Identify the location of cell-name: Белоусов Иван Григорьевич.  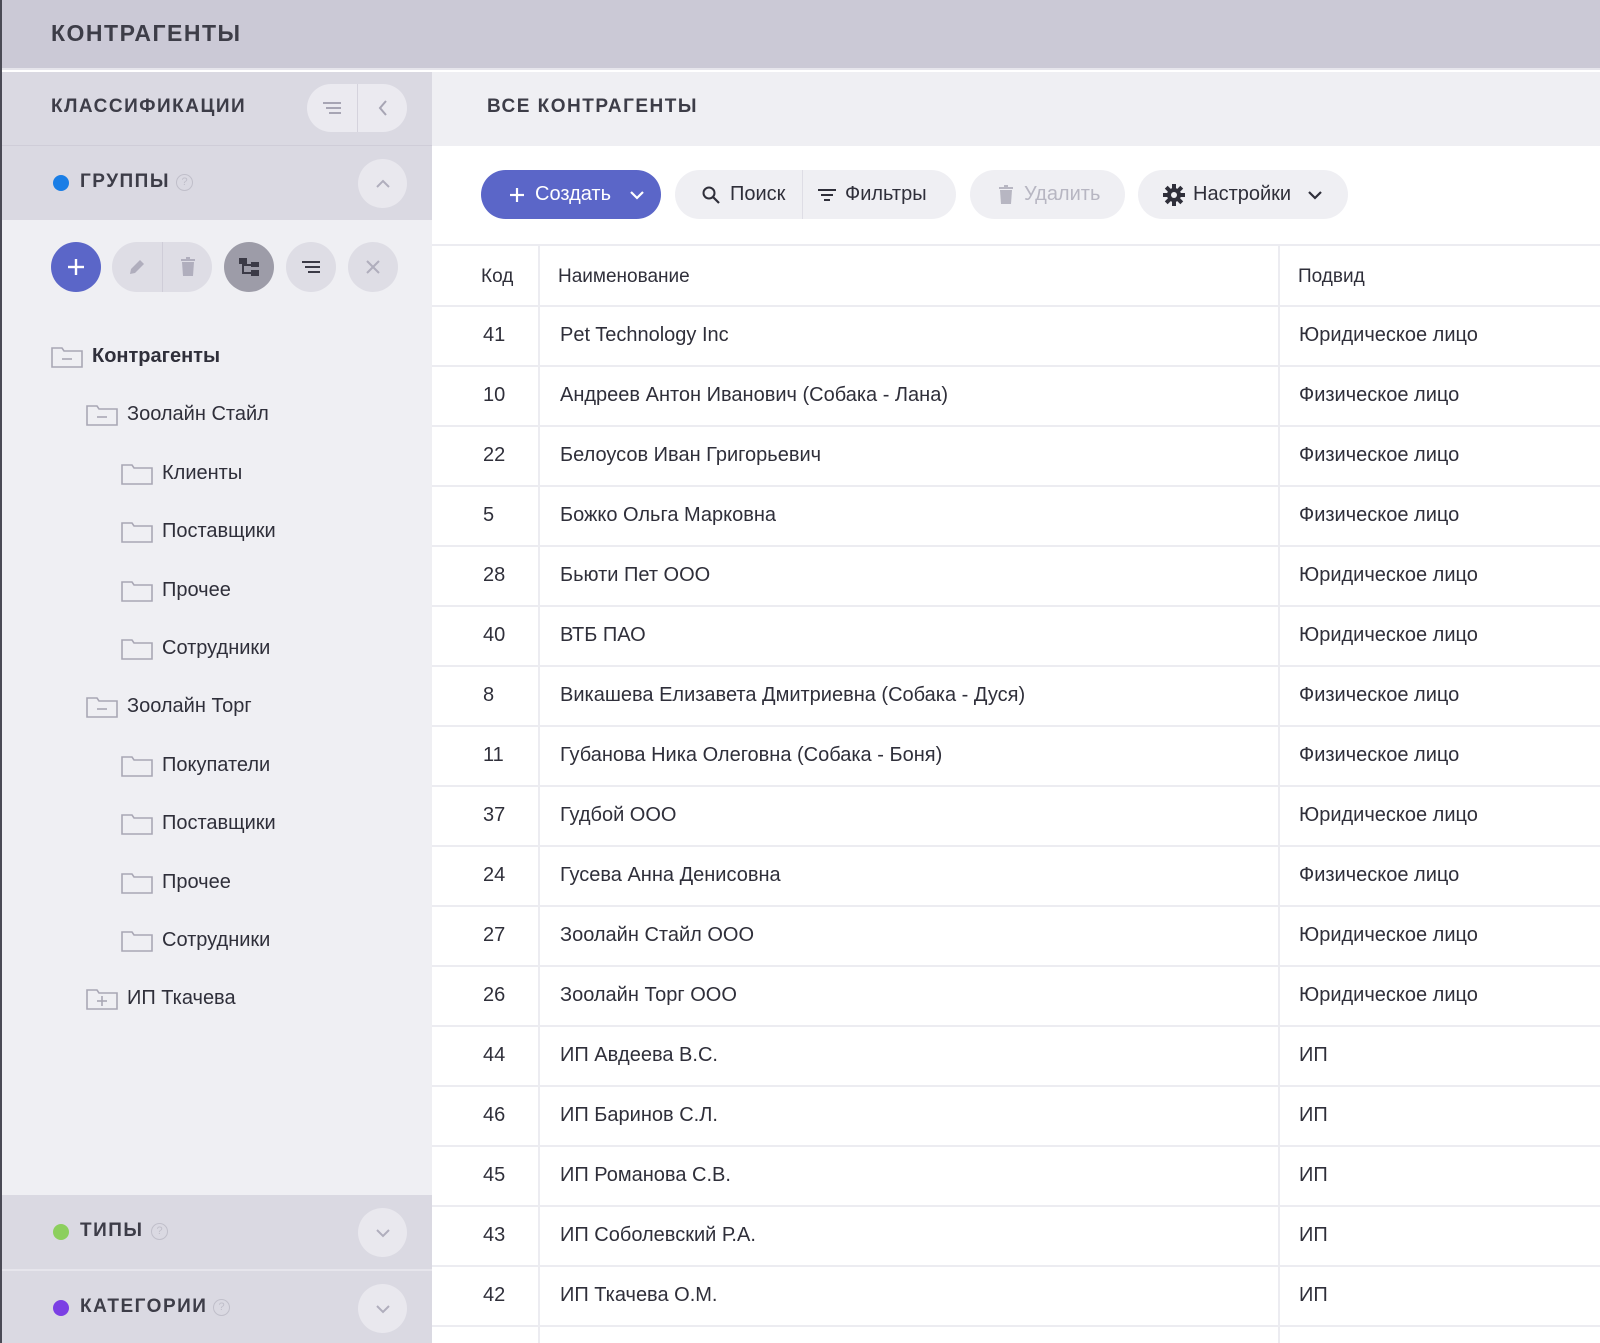
(691, 455).